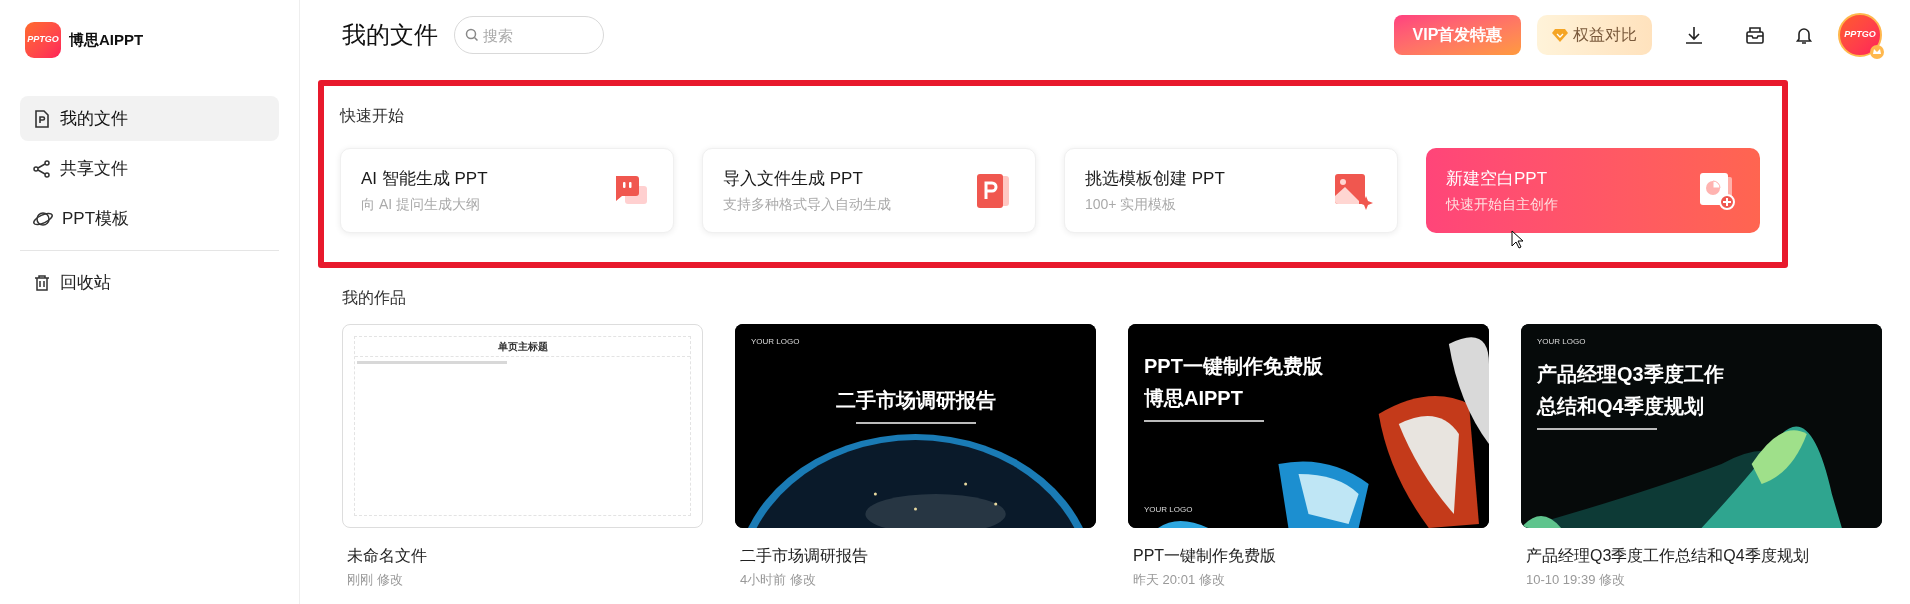 The width and height of the screenshot is (1910, 604). Describe the element at coordinates (522, 347) in the screenshot. I see `slide-title: 单页主标题` at that location.